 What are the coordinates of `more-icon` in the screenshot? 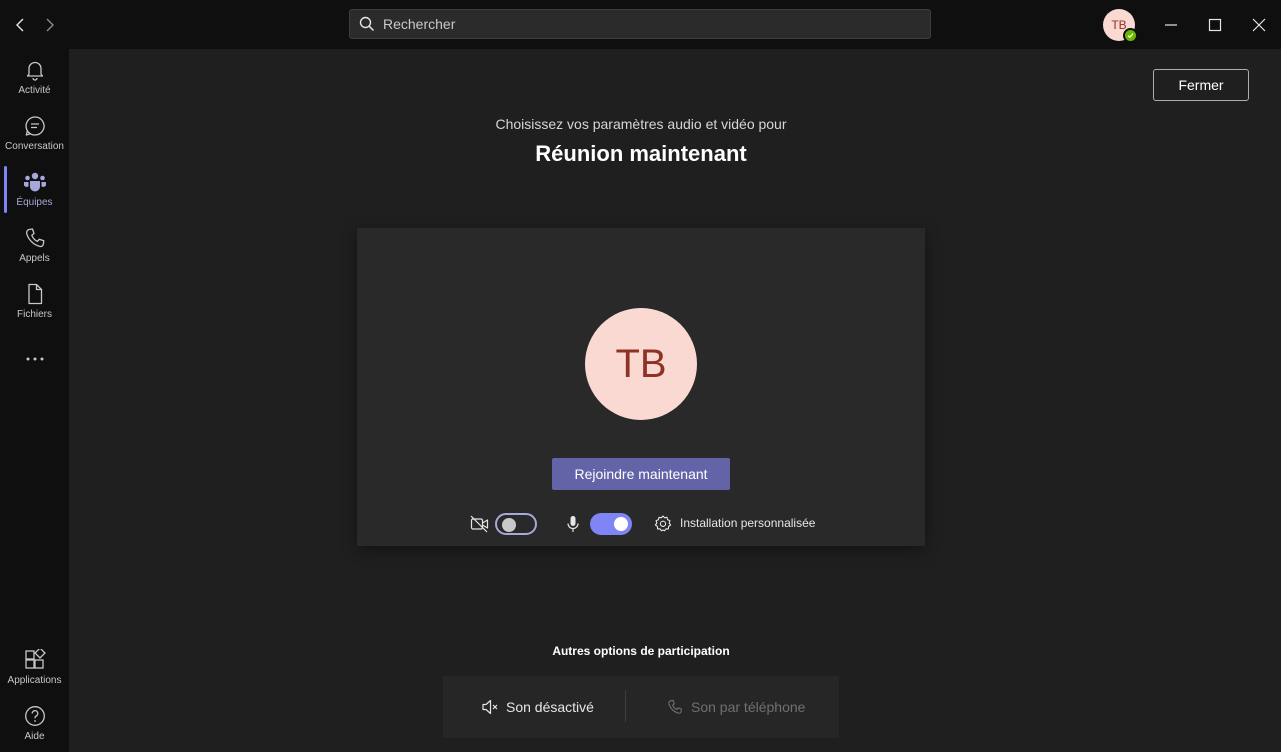 It's located at (35, 359).